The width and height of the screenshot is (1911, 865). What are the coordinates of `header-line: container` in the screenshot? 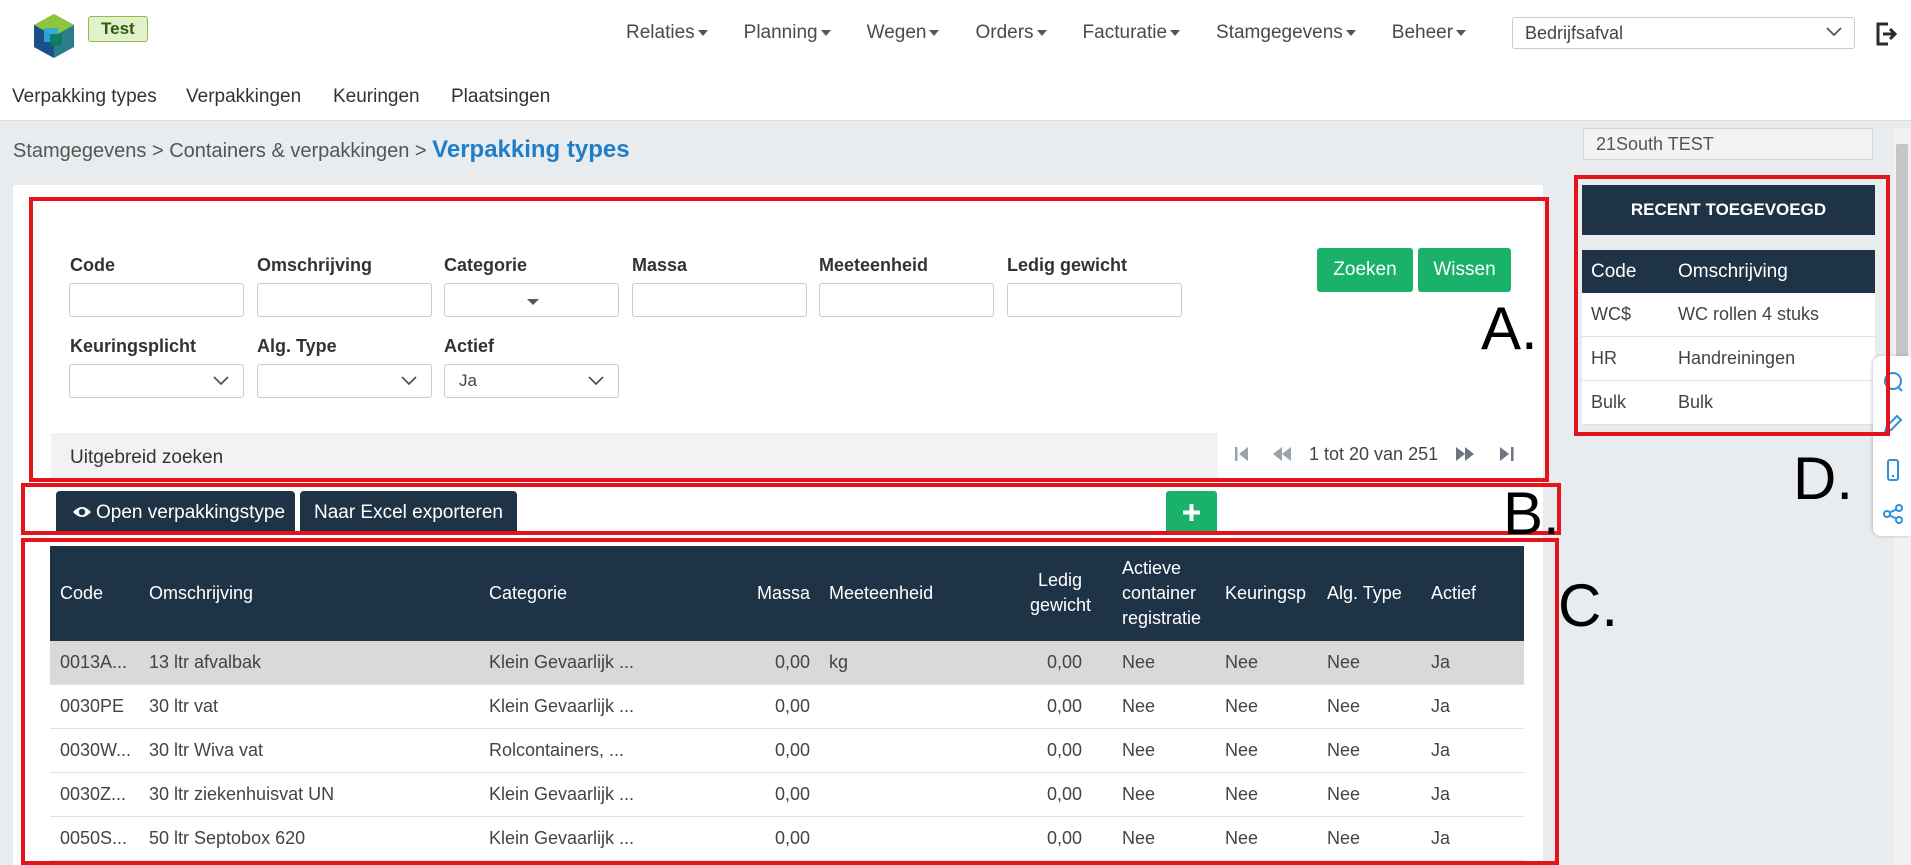 It's located at (1159, 593).